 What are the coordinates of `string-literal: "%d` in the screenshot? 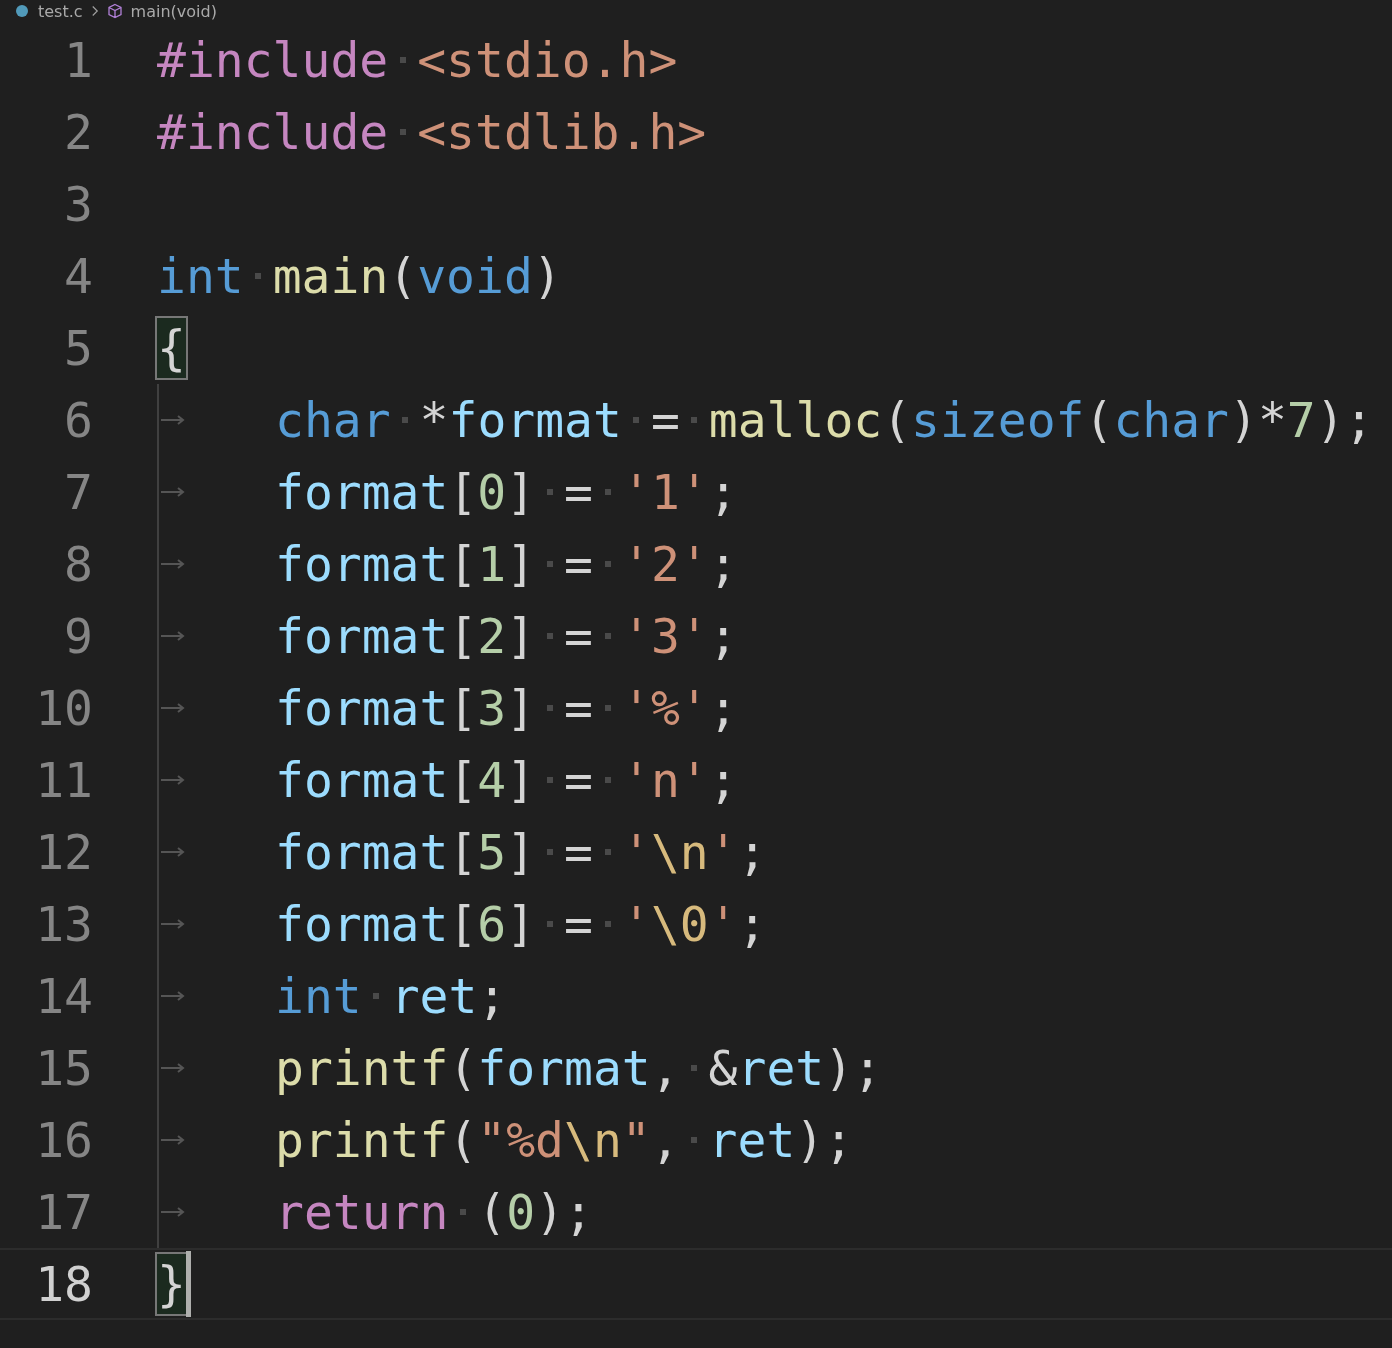 It's located at (520, 1140).